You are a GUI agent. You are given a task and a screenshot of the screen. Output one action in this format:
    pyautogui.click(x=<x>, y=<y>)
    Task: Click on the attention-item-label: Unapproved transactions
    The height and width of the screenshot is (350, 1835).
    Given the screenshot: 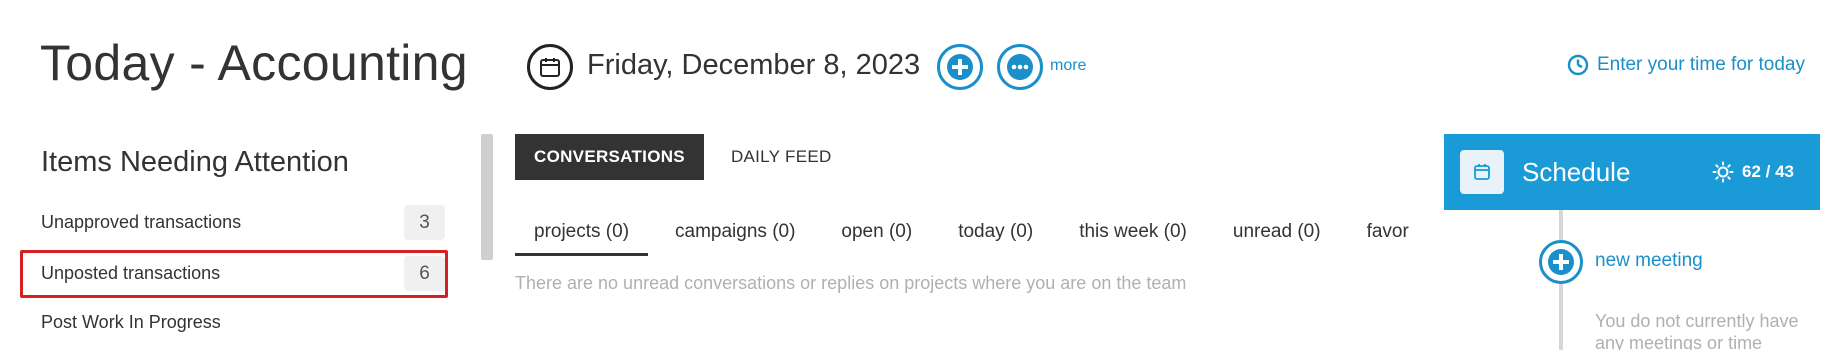 What is the action you would take?
    pyautogui.click(x=141, y=222)
    